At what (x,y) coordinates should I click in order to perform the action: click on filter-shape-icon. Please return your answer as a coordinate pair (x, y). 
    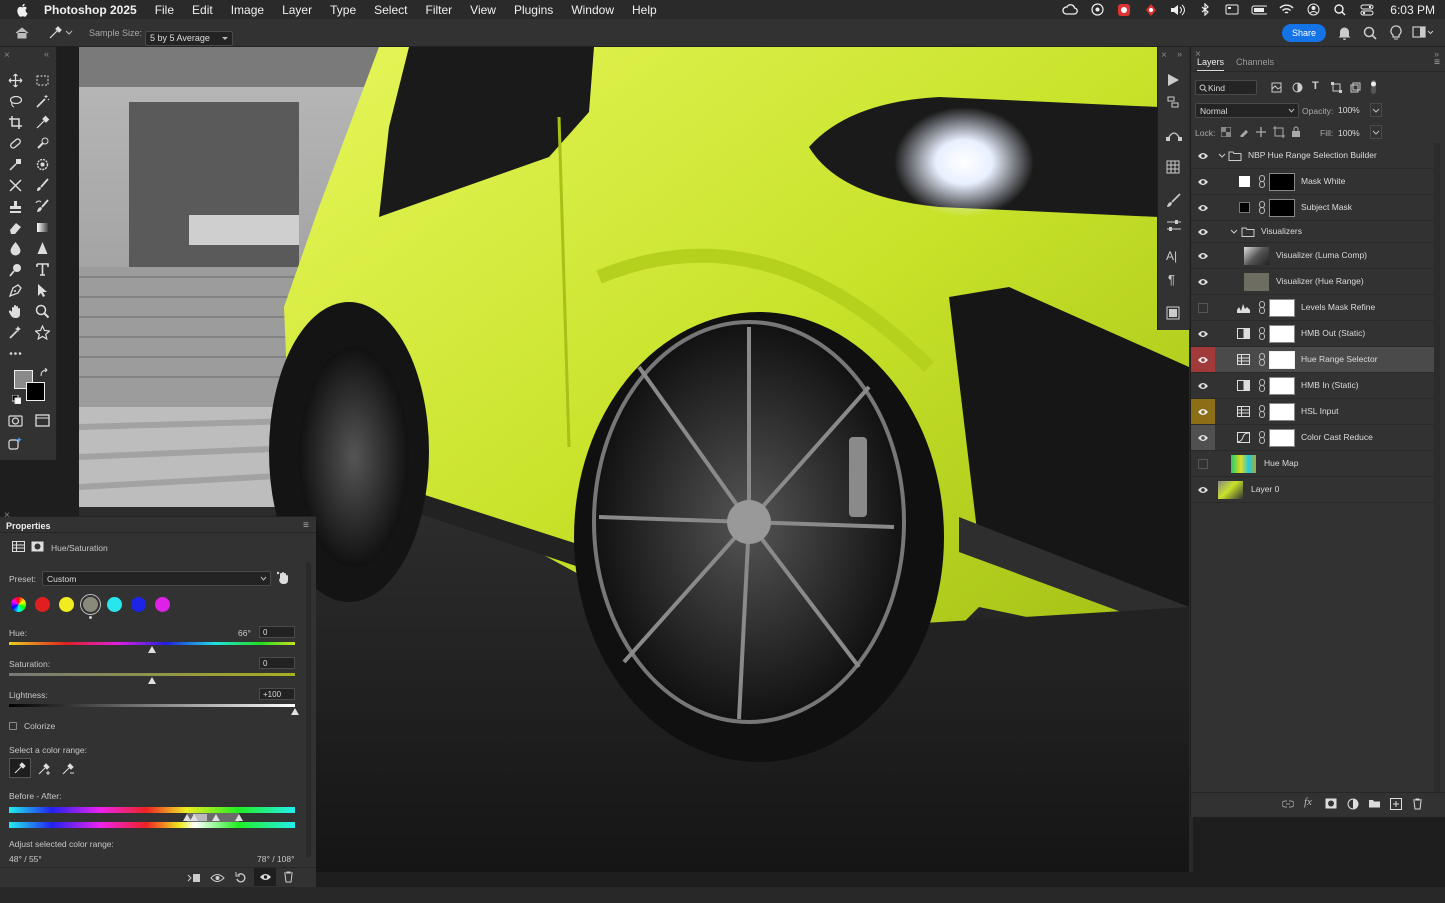
    Looking at the image, I should click on (1336, 87).